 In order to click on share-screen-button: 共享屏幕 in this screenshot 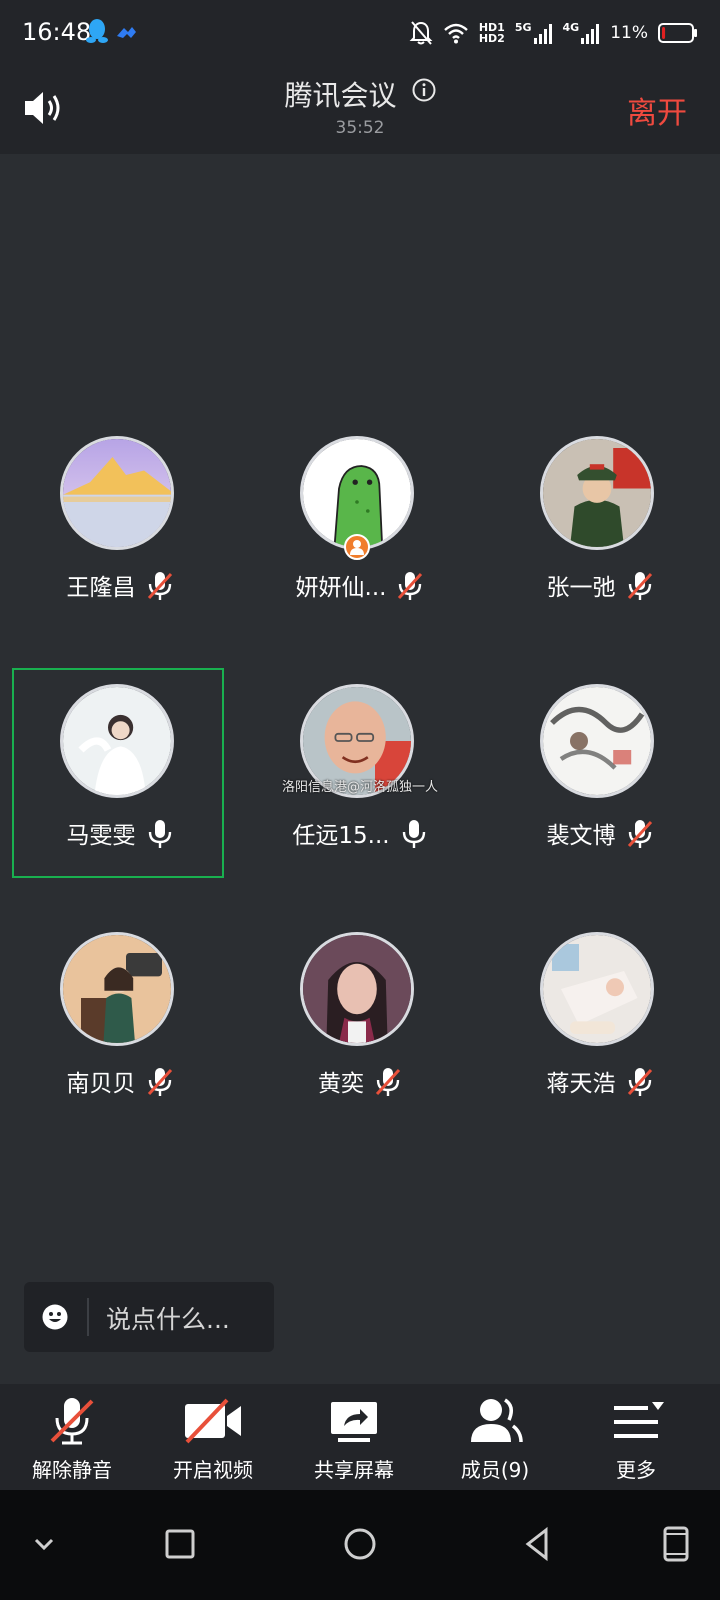, I will do `click(354, 1437)`.